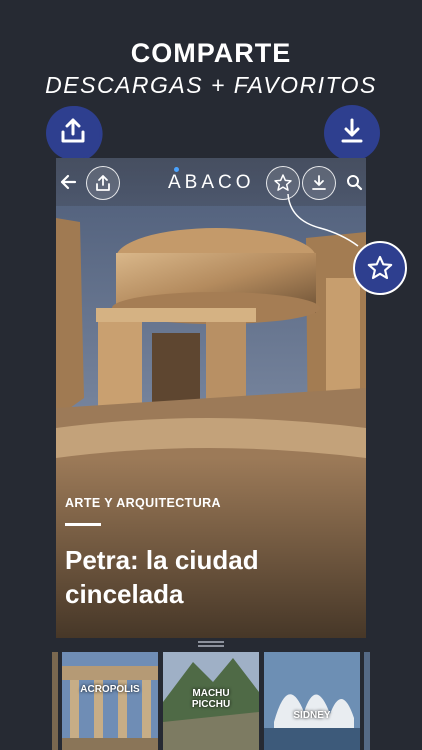  I want to click on thumbnail-acropolis: ACROPOLIS, so click(110, 701).